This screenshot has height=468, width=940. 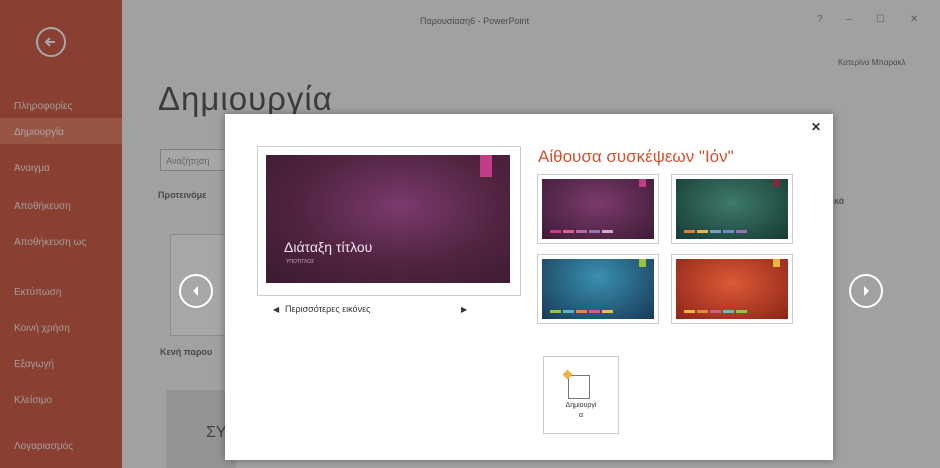 What do you see at coordinates (464, 309) in the screenshot?
I see `more-images-next-icon: ▶` at bounding box center [464, 309].